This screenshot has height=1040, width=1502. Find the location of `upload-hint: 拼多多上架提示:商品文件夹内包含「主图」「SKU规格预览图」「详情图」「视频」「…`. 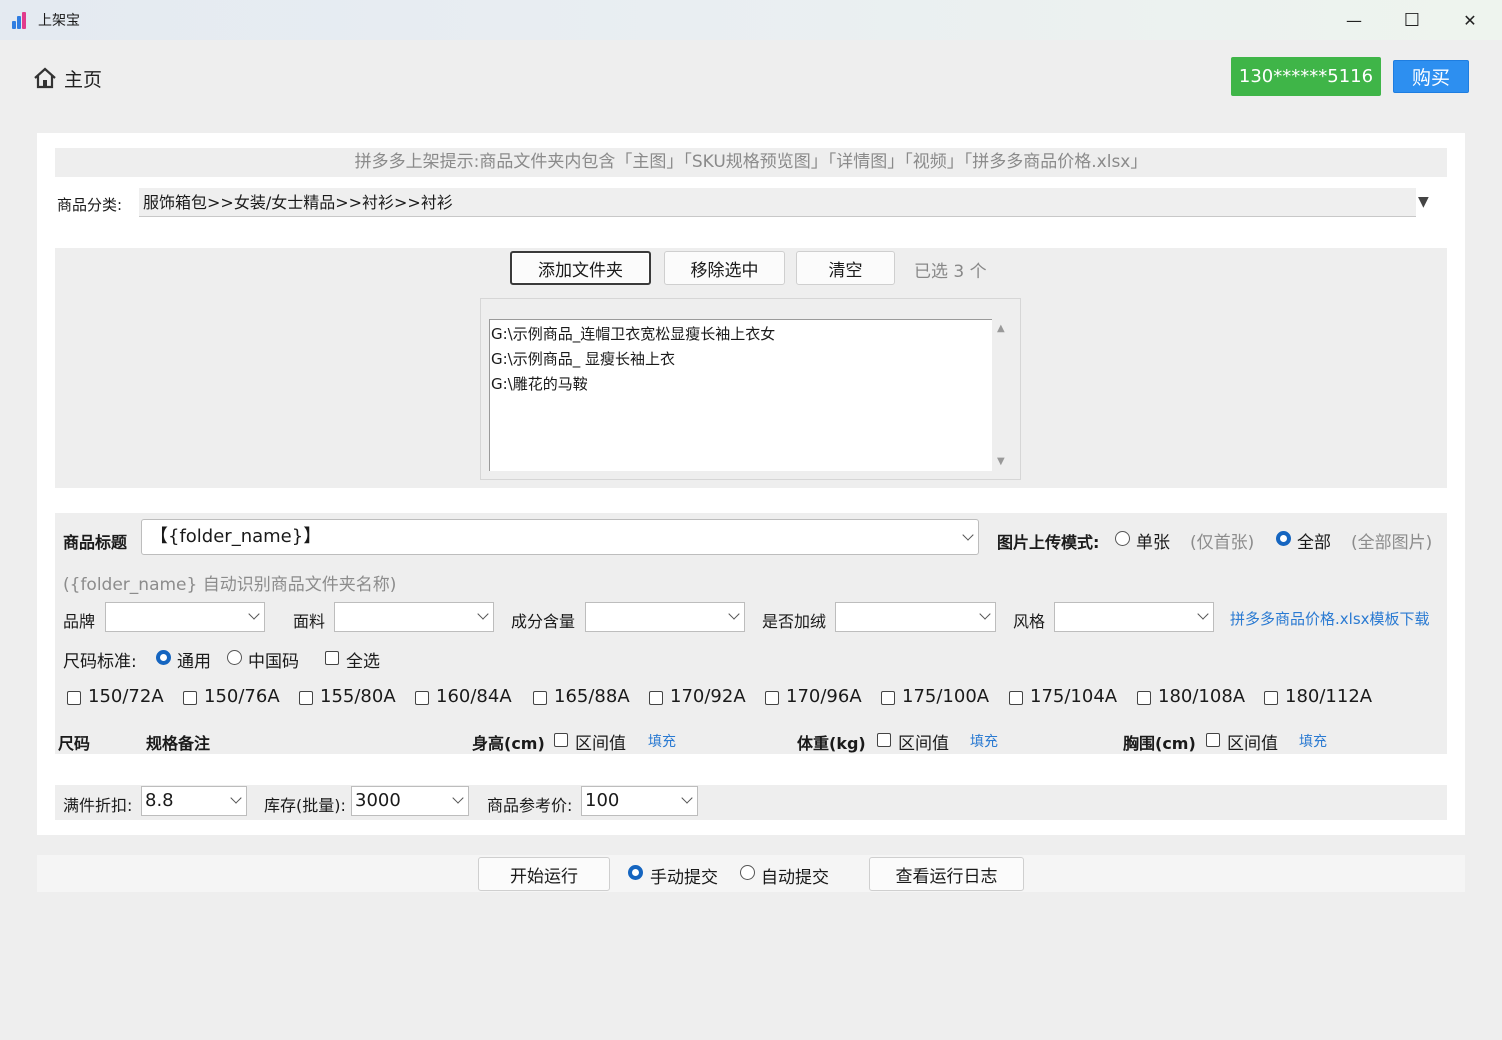

upload-hint: 拼多多上架提示:商品文件夹内包含「主图」「SKU规格预览图」「详情图」「视频」「… is located at coordinates (751, 162).